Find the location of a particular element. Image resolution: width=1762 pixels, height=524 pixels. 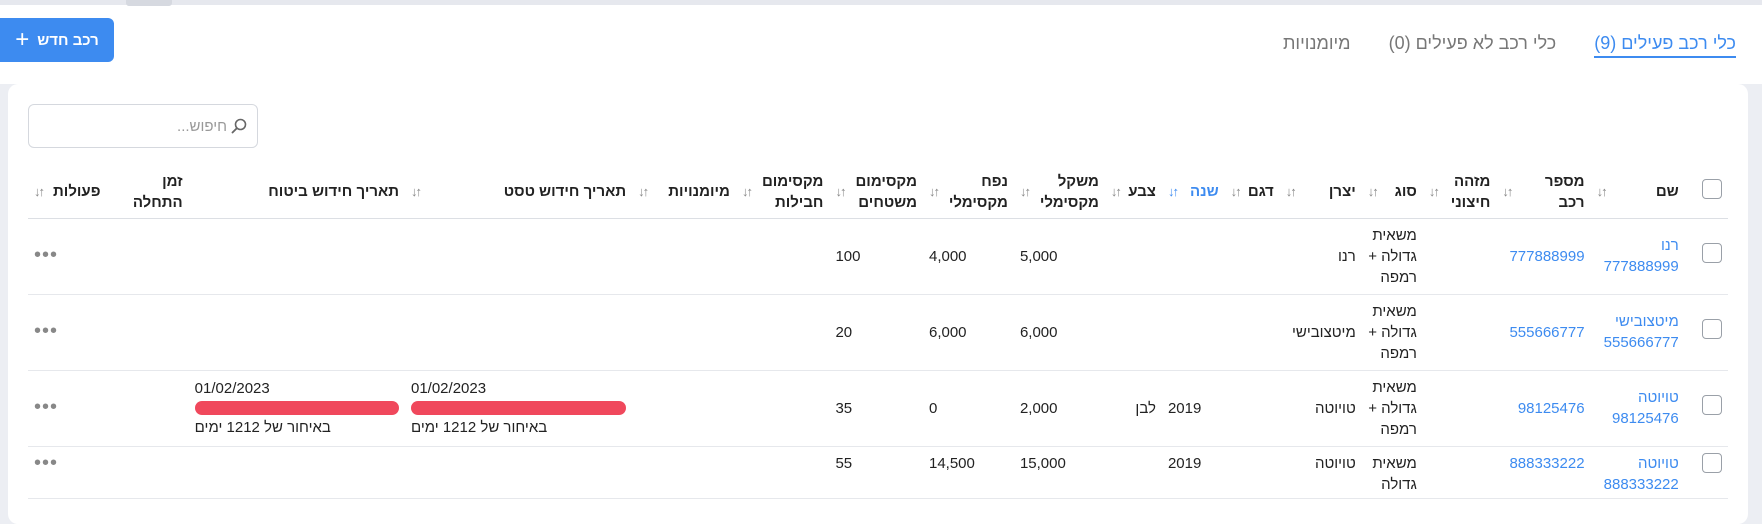

col-model: דגם ↑↓ is located at coordinates (1252, 192).